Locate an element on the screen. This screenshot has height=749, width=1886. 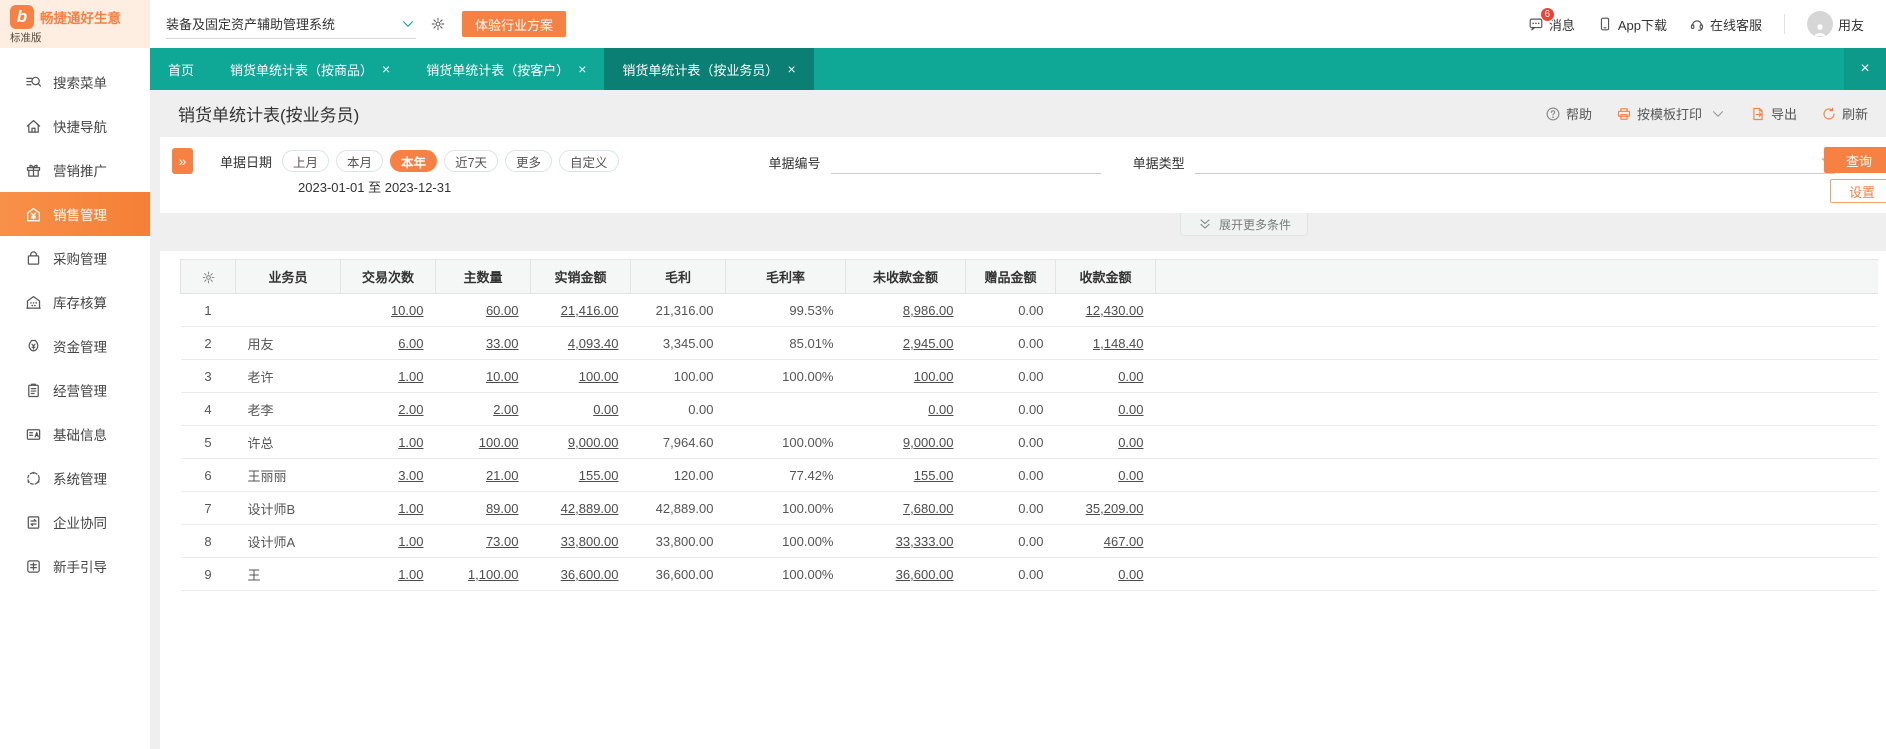
chevron-down-icon is located at coordinates (1718, 114).